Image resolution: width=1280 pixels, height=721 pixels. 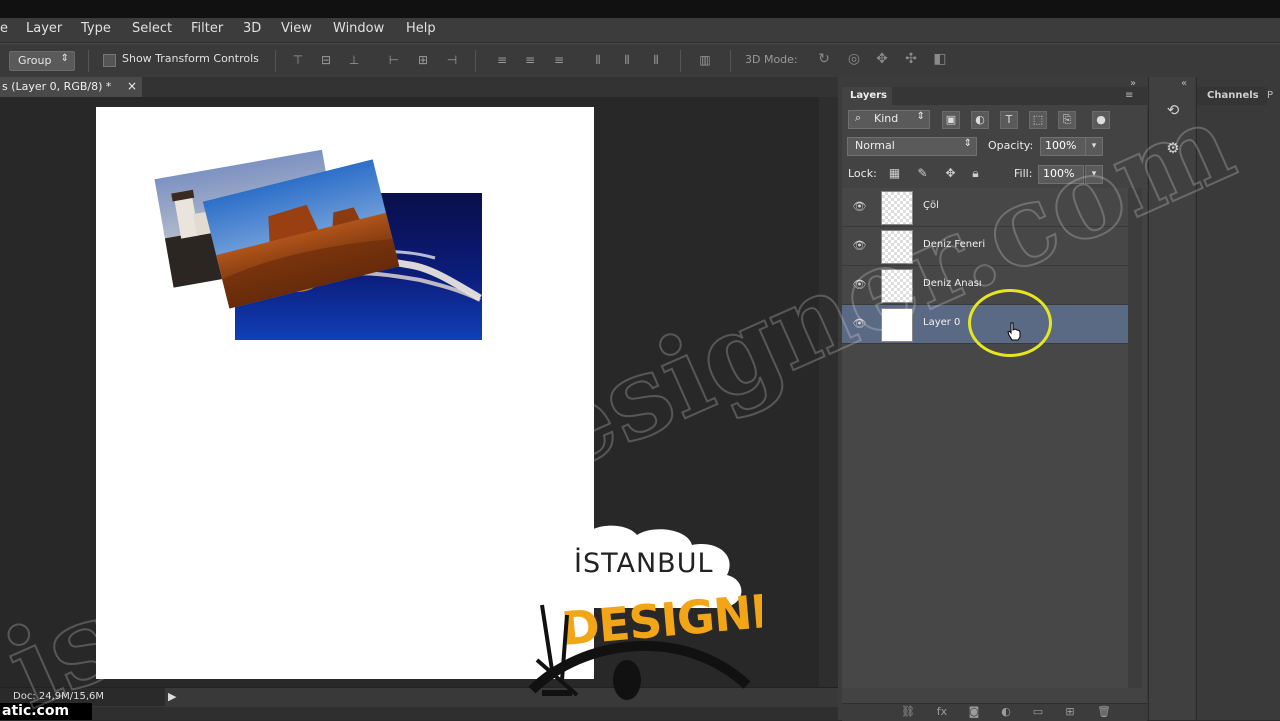 What do you see at coordinates (1023, 173) in the screenshot?
I see `fill-label: Fill:` at bounding box center [1023, 173].